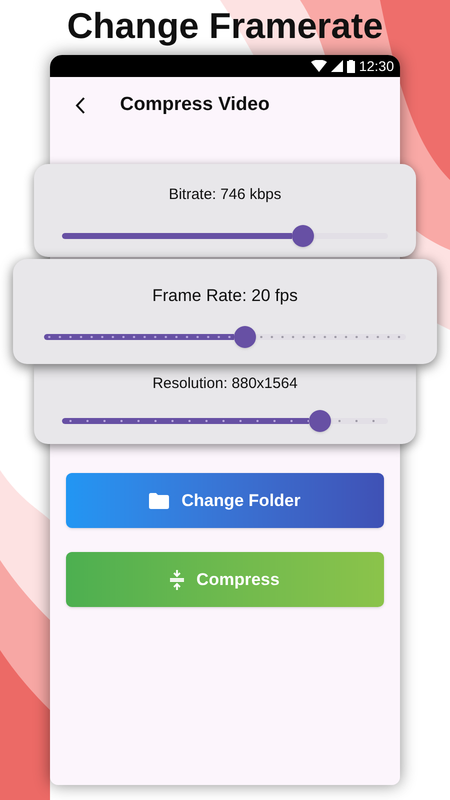  What do you see at coordinates (336, 66) in the screenshot?
I see `signal-icon` at bounding box center [336, 66].